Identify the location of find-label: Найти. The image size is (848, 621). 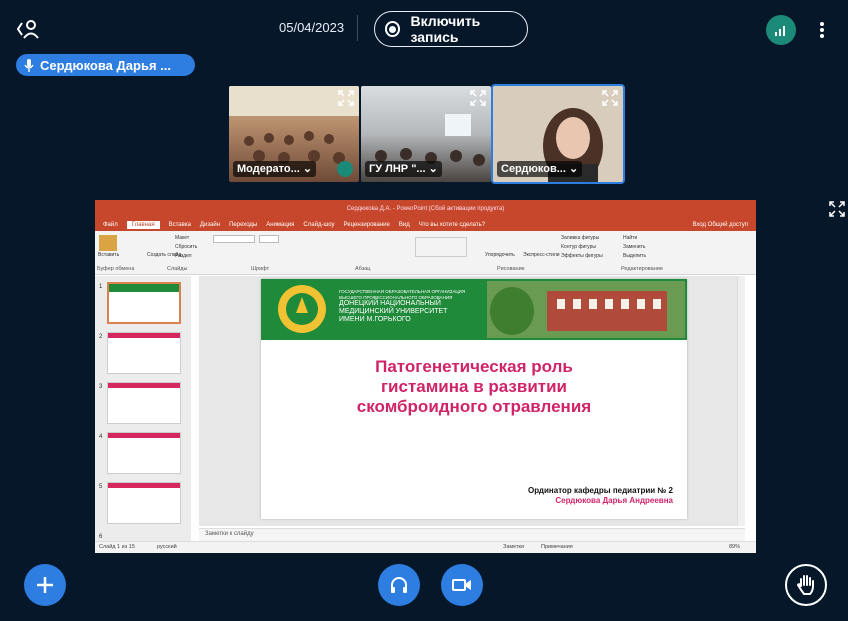
(630, 238).